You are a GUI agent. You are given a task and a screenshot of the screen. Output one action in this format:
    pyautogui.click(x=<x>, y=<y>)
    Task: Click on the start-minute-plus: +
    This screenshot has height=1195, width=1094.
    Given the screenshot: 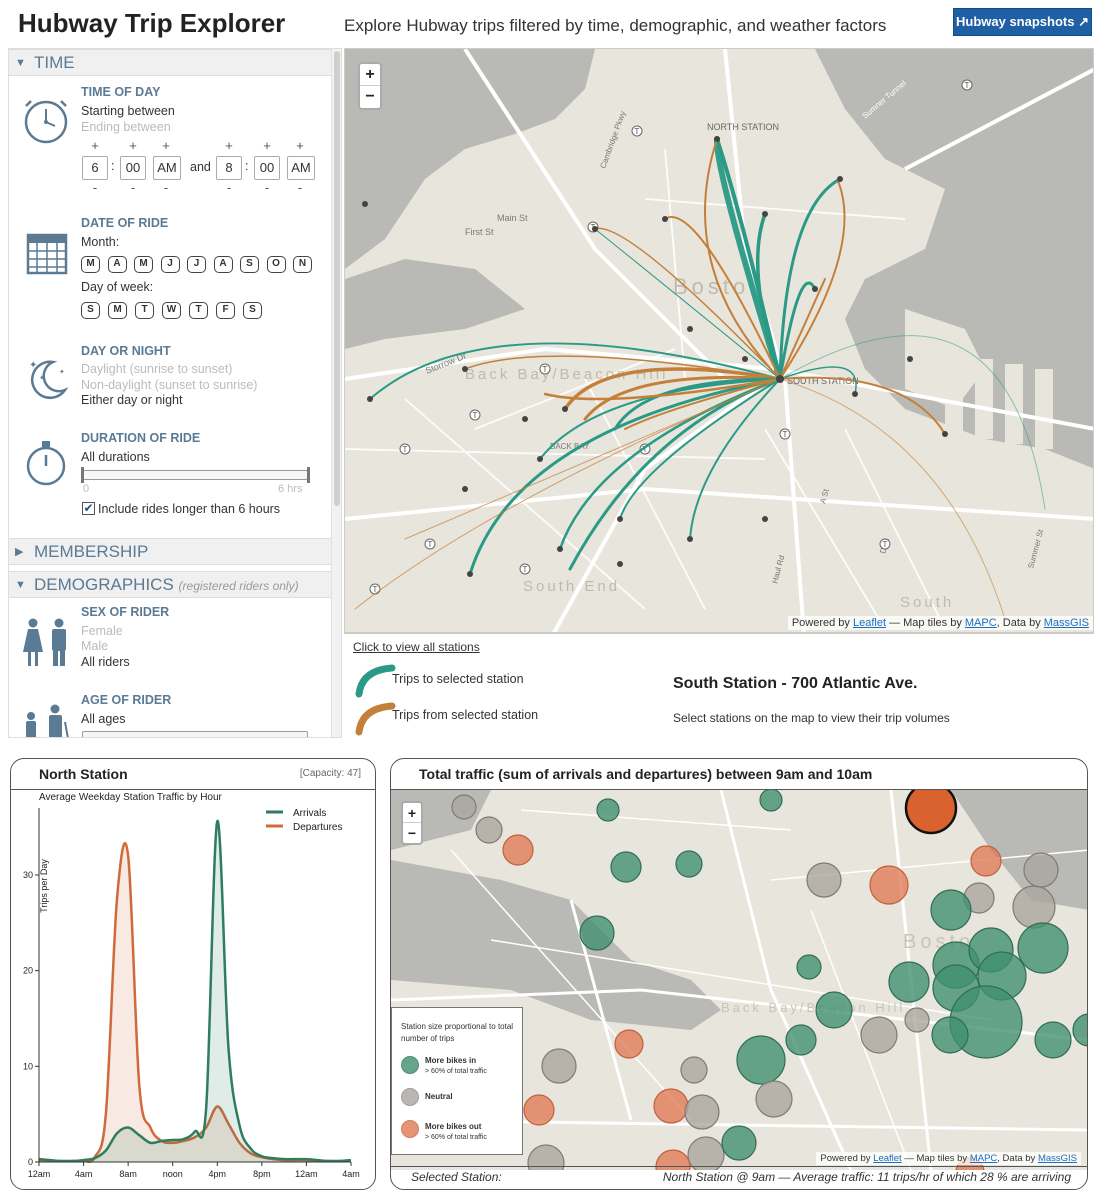 What is the action you would take?
    pyautogui.click(x=133, y=145)
    